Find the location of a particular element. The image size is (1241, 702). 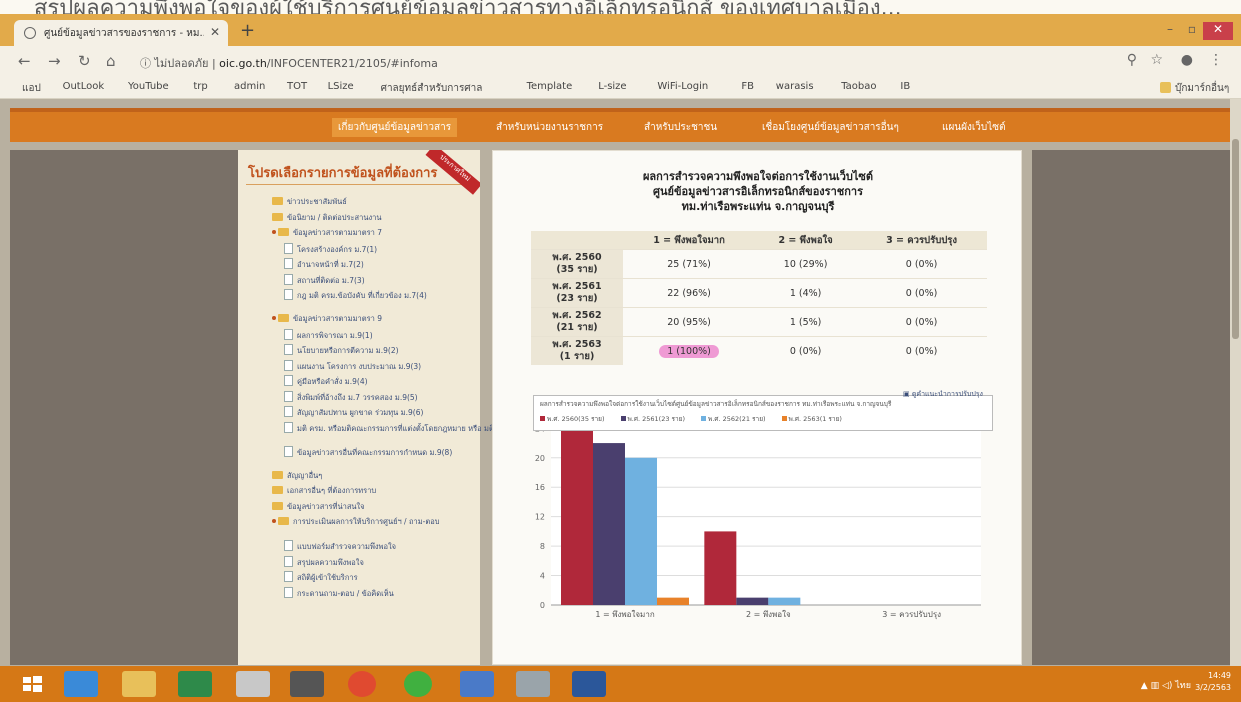

chrome-icon is located at coordinates (362, 684).